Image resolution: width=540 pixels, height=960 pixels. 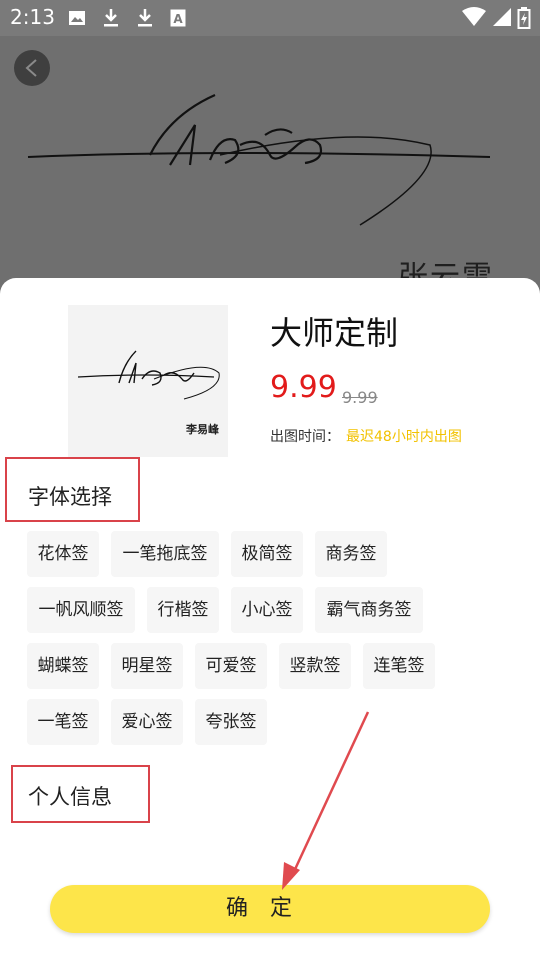 I want to click on wifi-icon, so click(x=474, y=19).